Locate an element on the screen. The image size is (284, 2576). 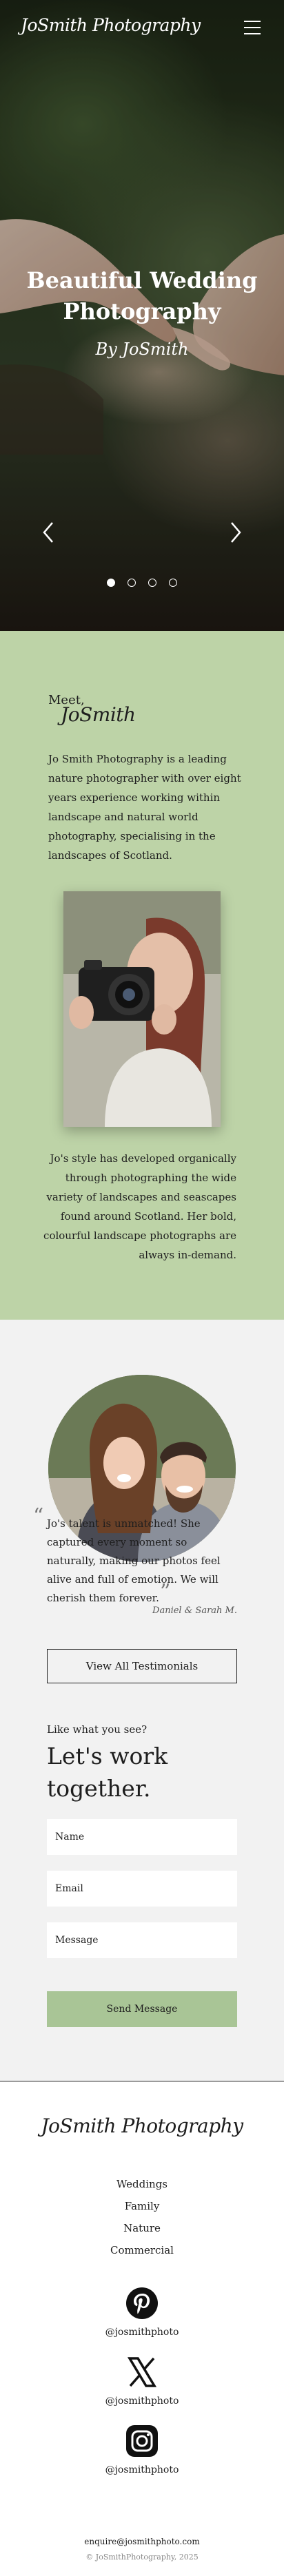
hero-title: Beautiful Wedding Photography is located at coordinates (142, 295).